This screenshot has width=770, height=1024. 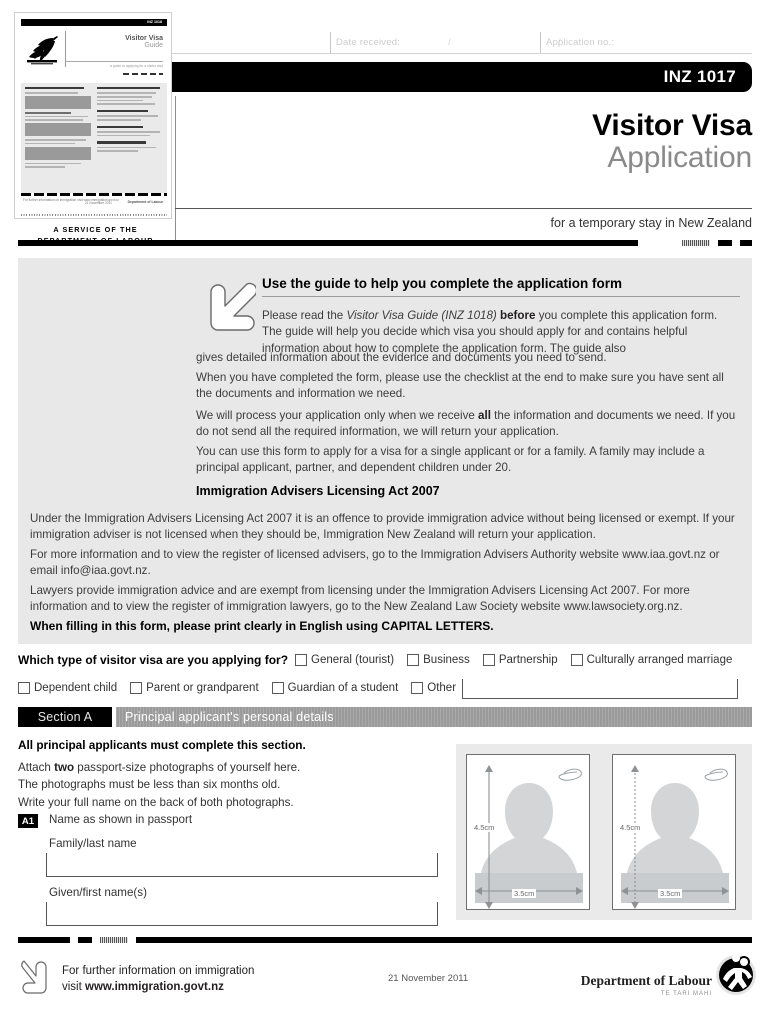 I want to click on label-guardian-of-student: Guardian of a student, so click(x=343, y=688).